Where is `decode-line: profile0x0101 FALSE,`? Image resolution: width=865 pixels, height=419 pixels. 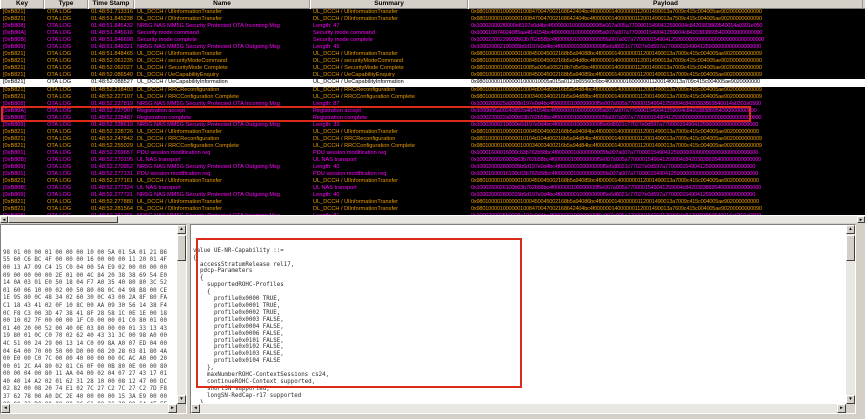 decode-line: profile0x0101 FALSE, is located at coordinates (238, 340).